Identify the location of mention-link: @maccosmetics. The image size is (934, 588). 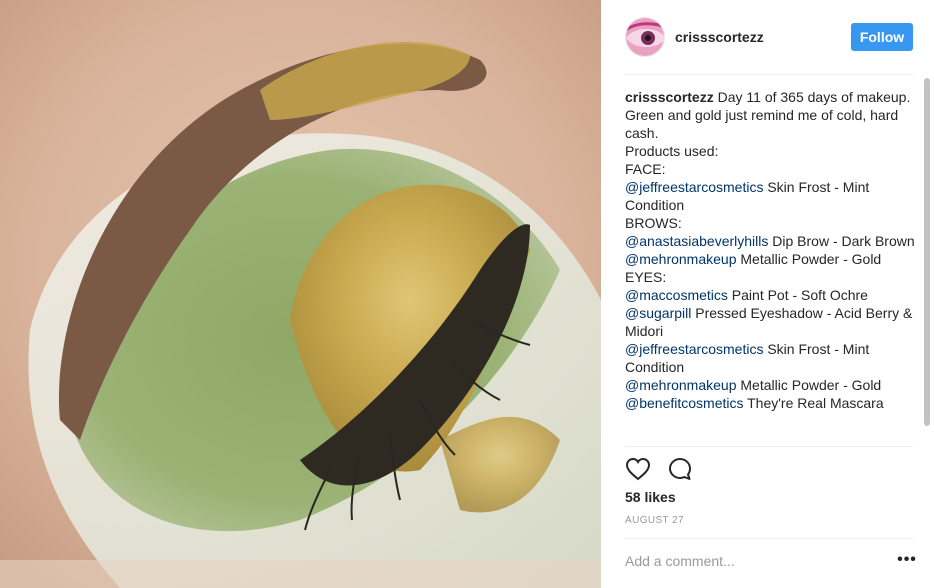
(676, 295).